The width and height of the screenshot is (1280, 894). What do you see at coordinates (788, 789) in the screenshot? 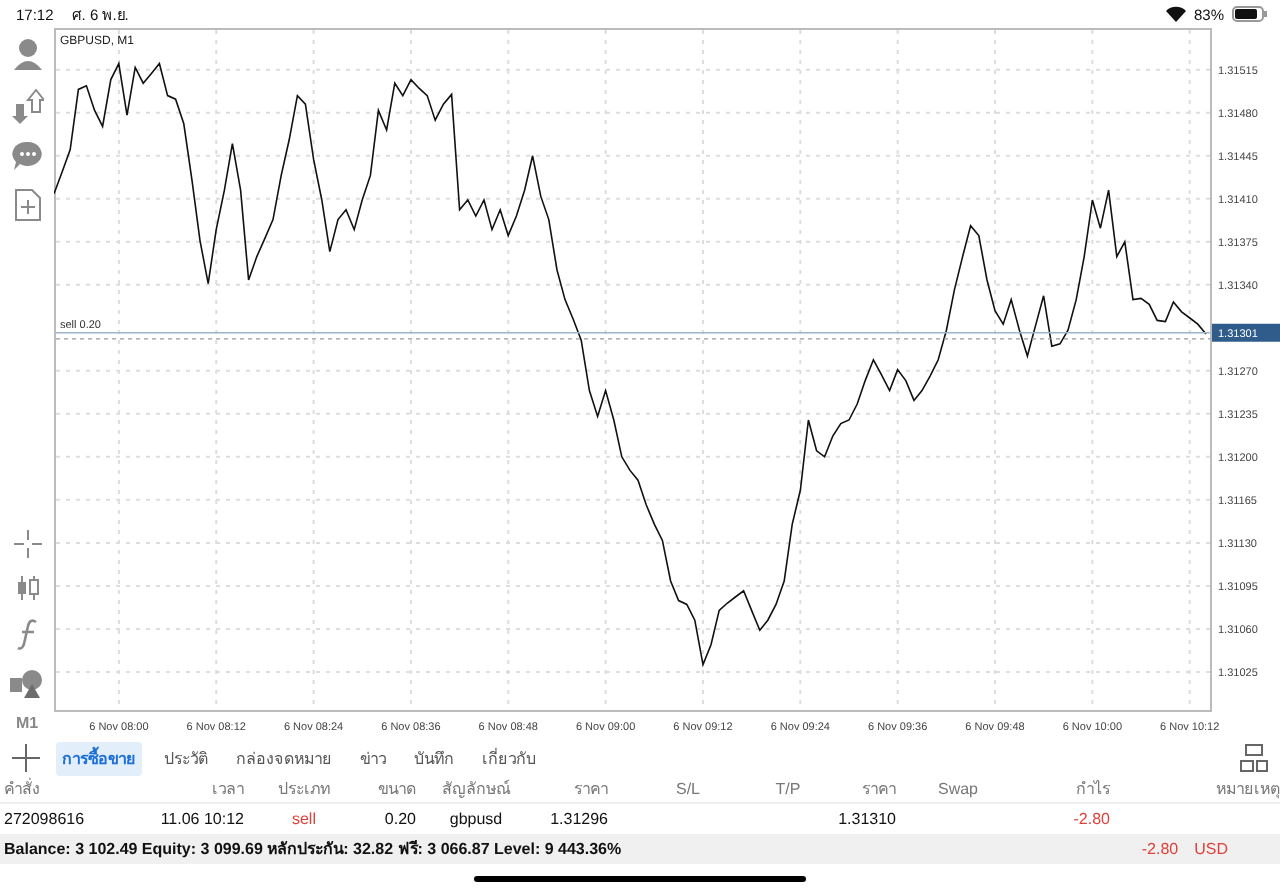
I see `column-header: T/P` at bounding box center [788, 789].